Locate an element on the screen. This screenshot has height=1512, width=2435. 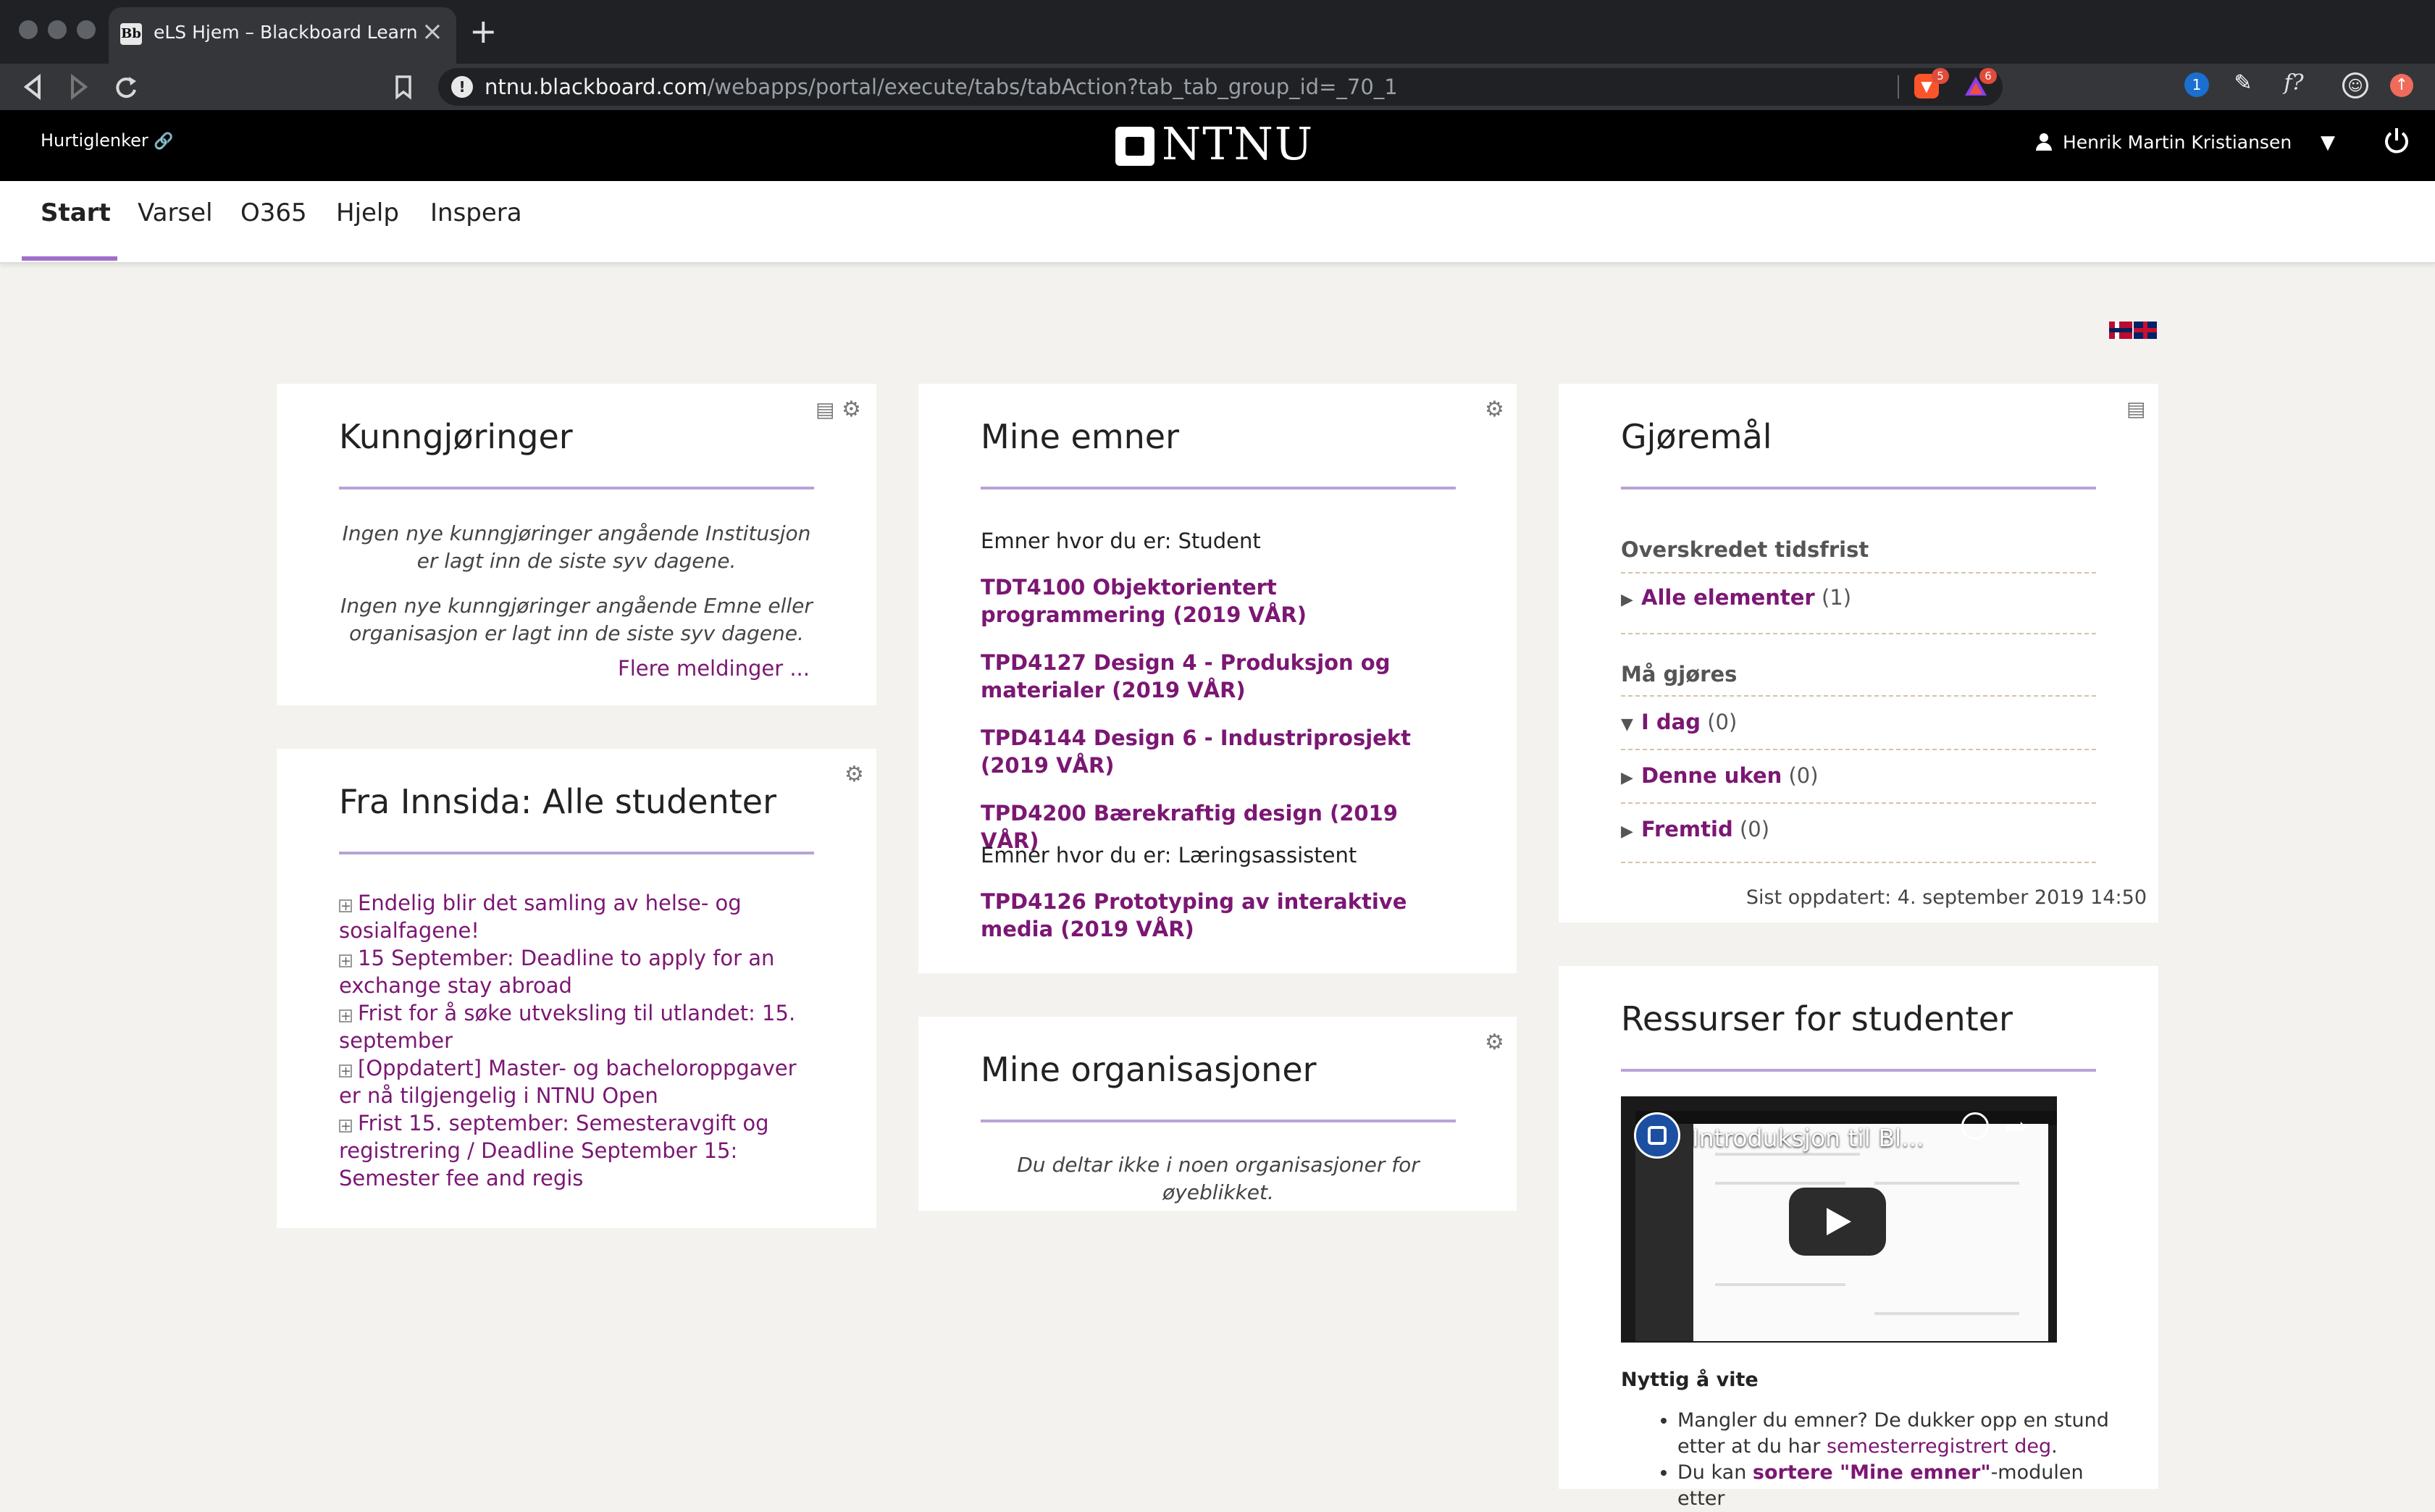
intro-video-player: Introduksjon til Bl... ➦ is located at coordinates (1839, 1219).